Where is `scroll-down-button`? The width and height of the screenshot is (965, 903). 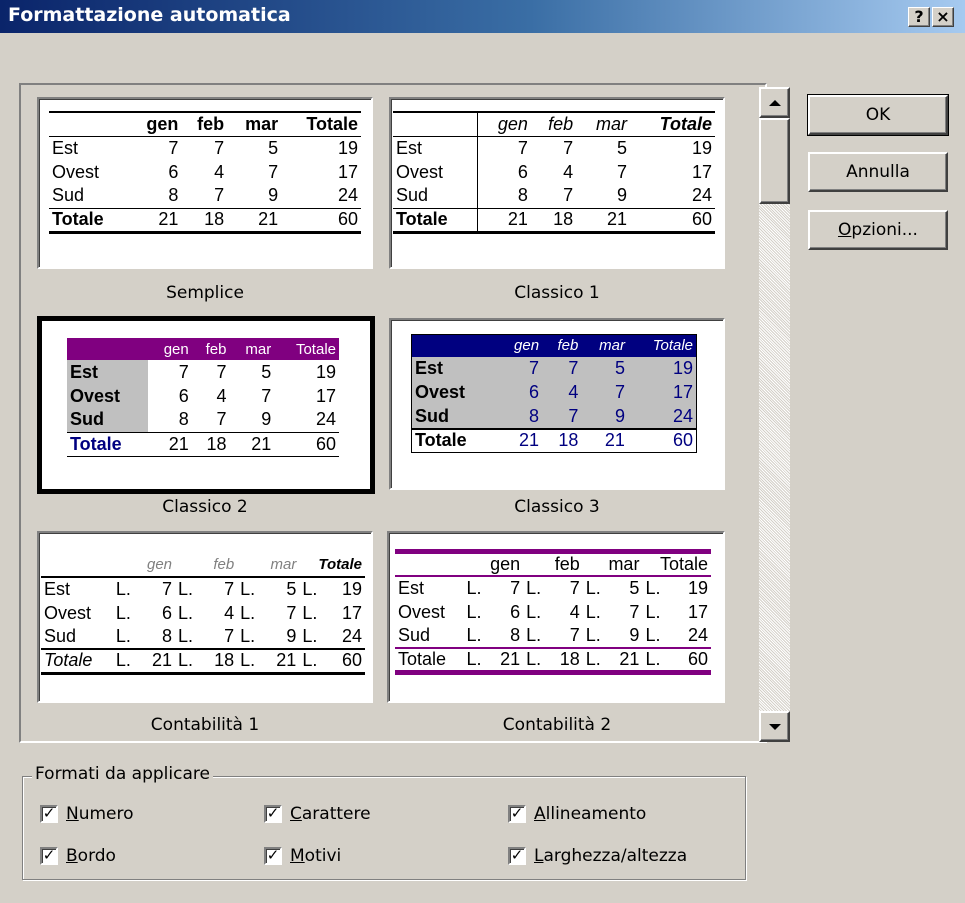 scroll-down-button is located at coordinates (774, 726).